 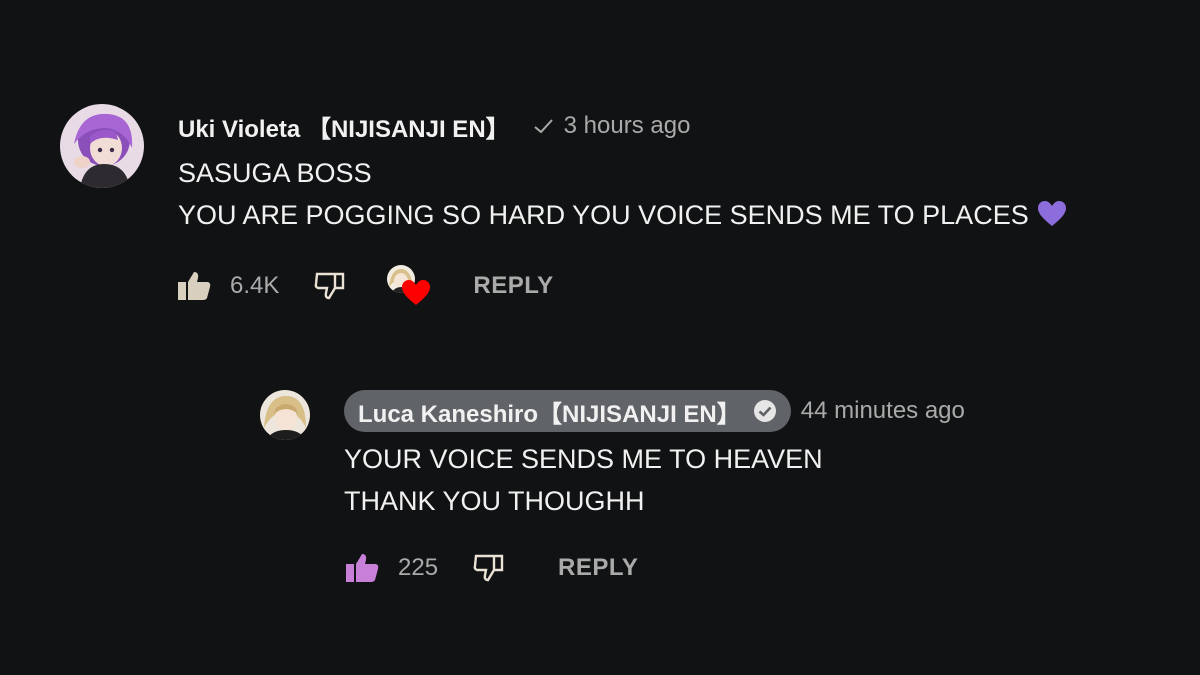 I want to click on comment-actions: 225 REPLY, so click(x=491, y=568).